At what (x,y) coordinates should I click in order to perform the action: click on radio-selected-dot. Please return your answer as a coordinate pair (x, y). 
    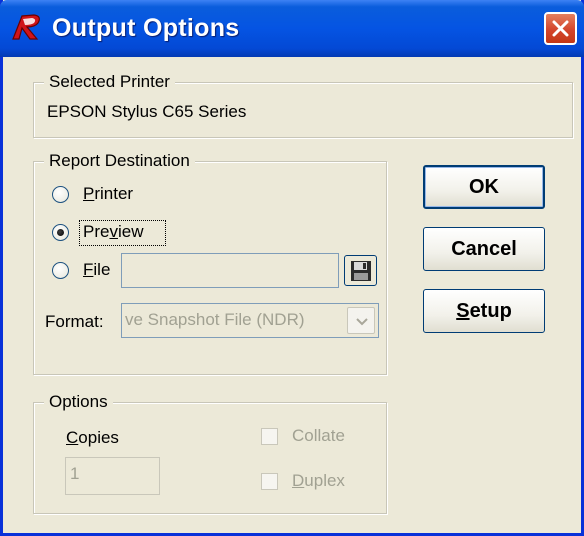
    Looking at the image, I should click on (60, 232).